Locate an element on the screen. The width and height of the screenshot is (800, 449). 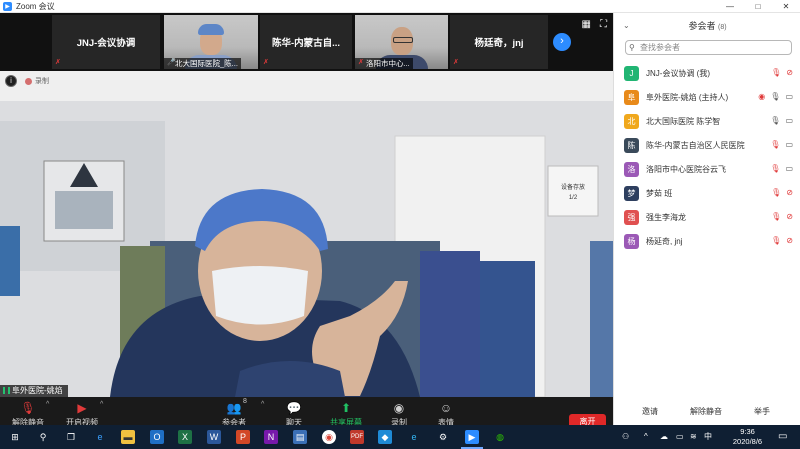
search-icon: ⚲ is located at coordinates (43, 437).